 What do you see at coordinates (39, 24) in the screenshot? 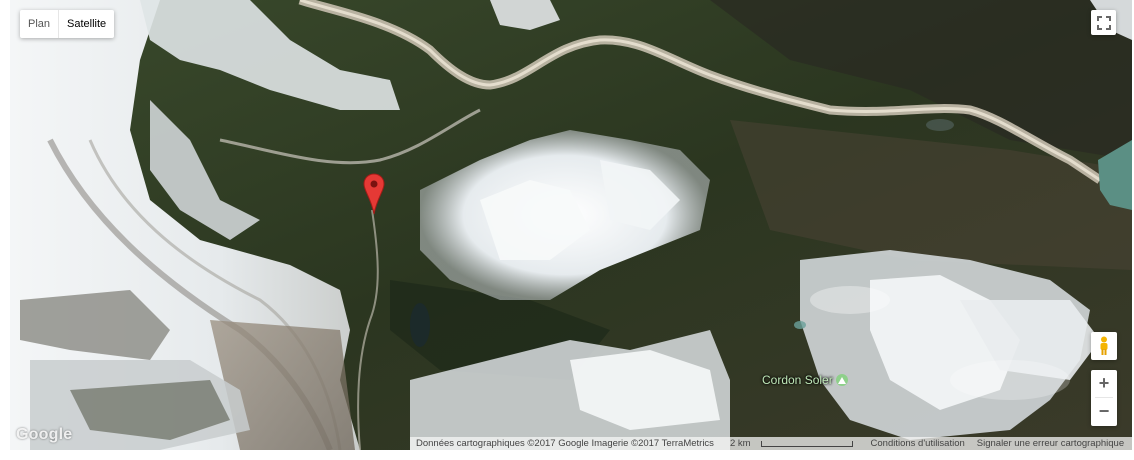
I see `map-type-plan-button: Plan` at bounding box center [39, 24].